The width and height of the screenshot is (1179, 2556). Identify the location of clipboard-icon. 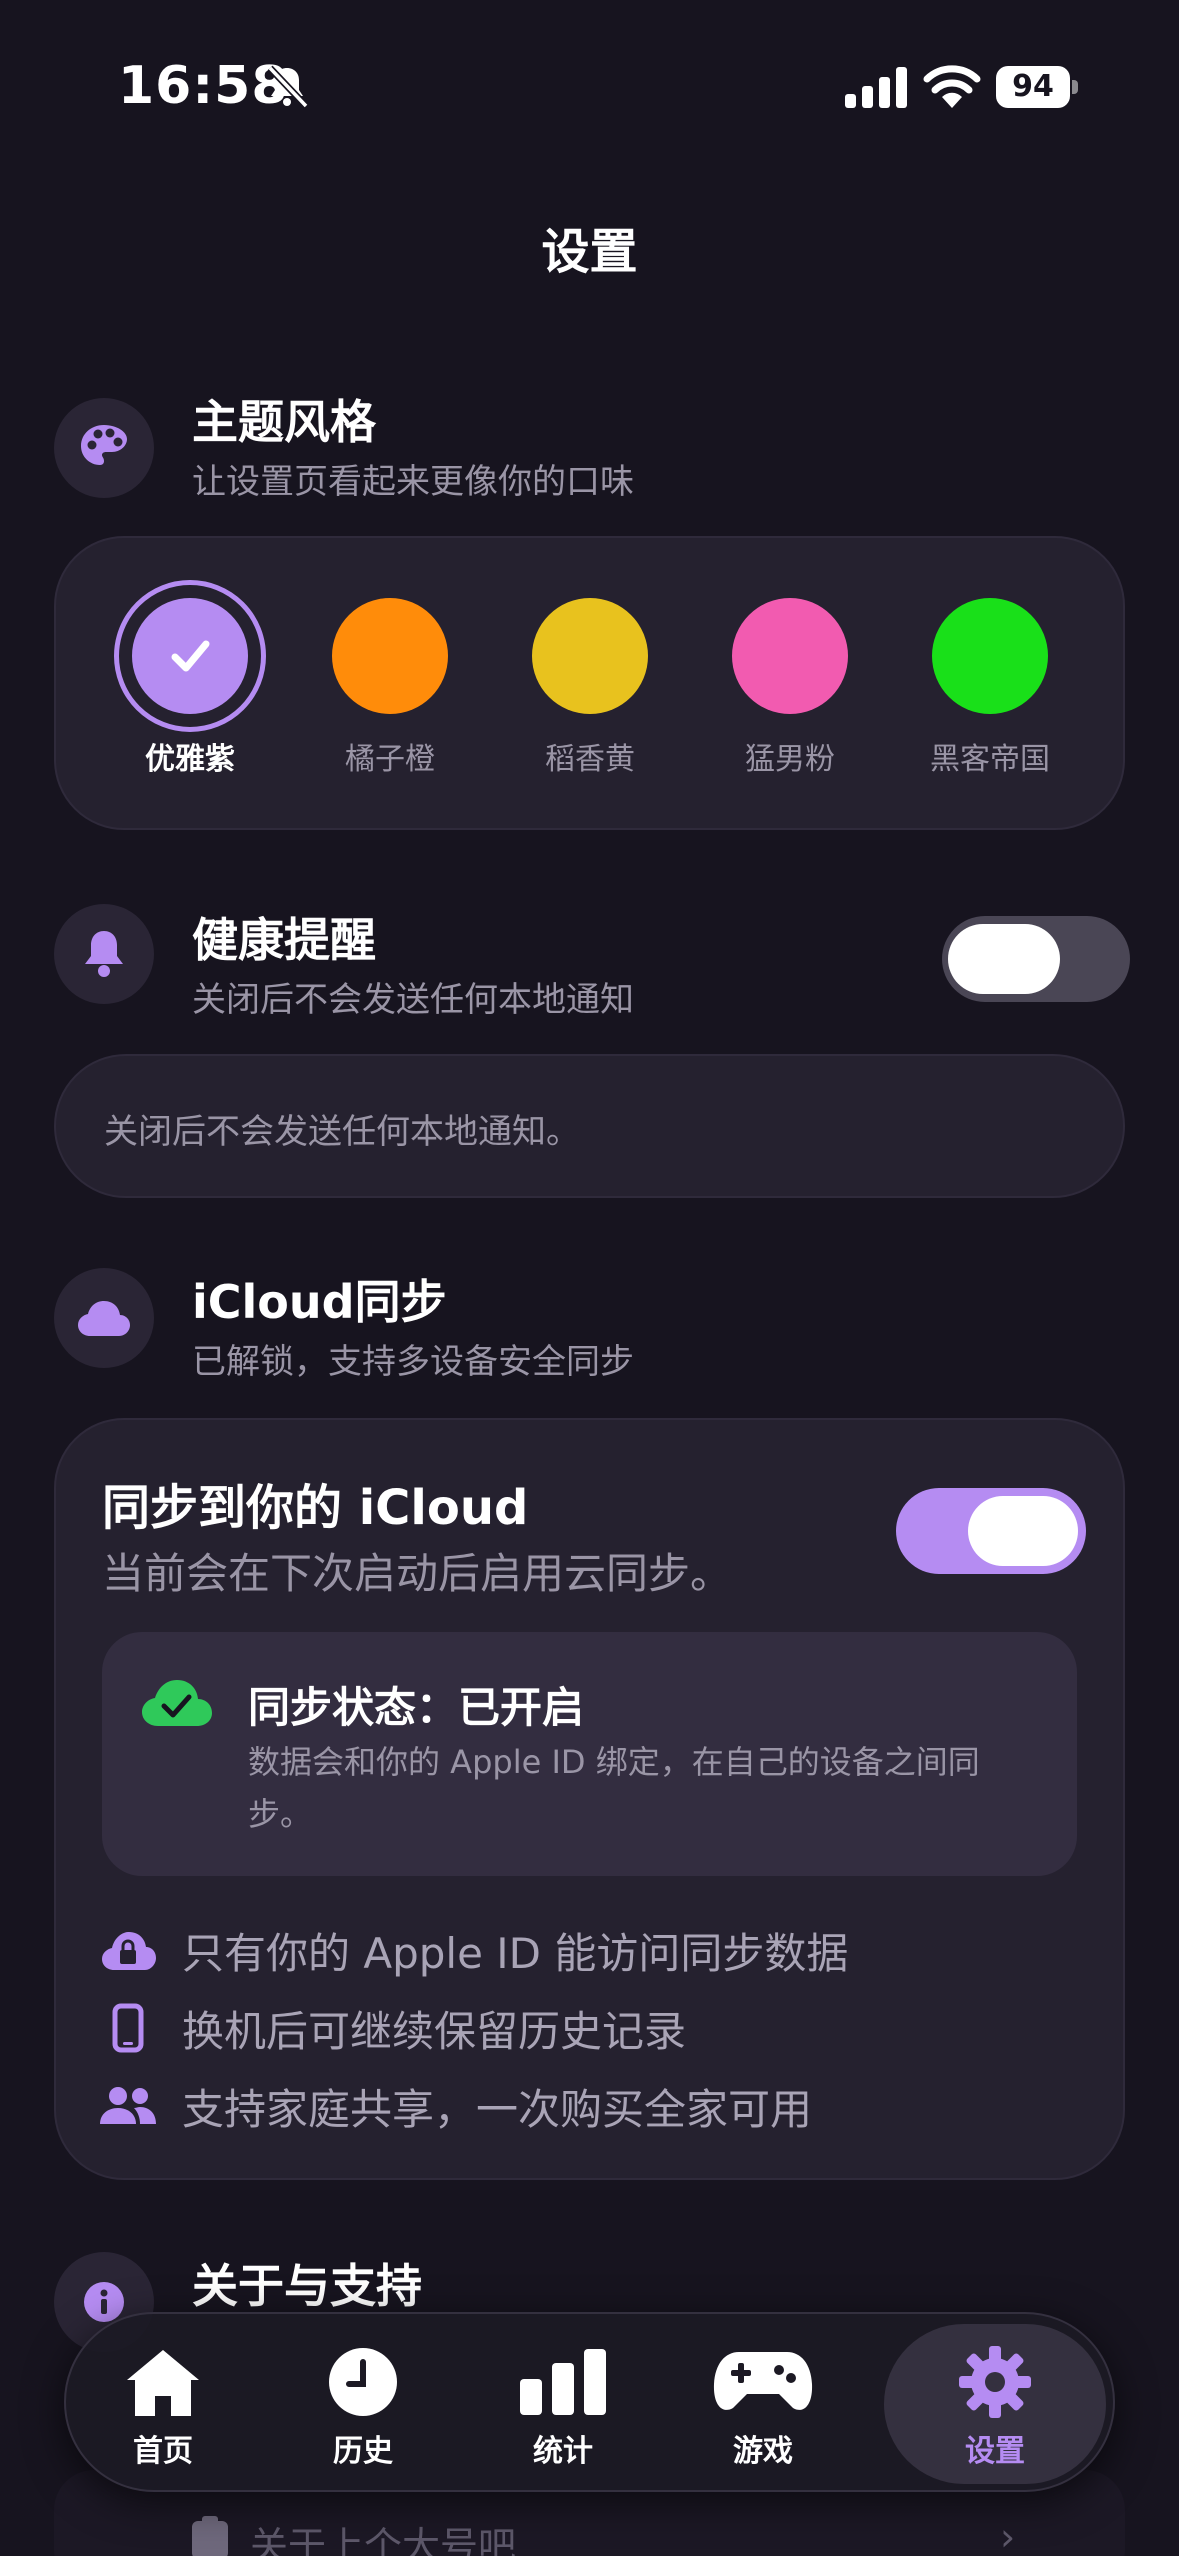
(210, 2536).